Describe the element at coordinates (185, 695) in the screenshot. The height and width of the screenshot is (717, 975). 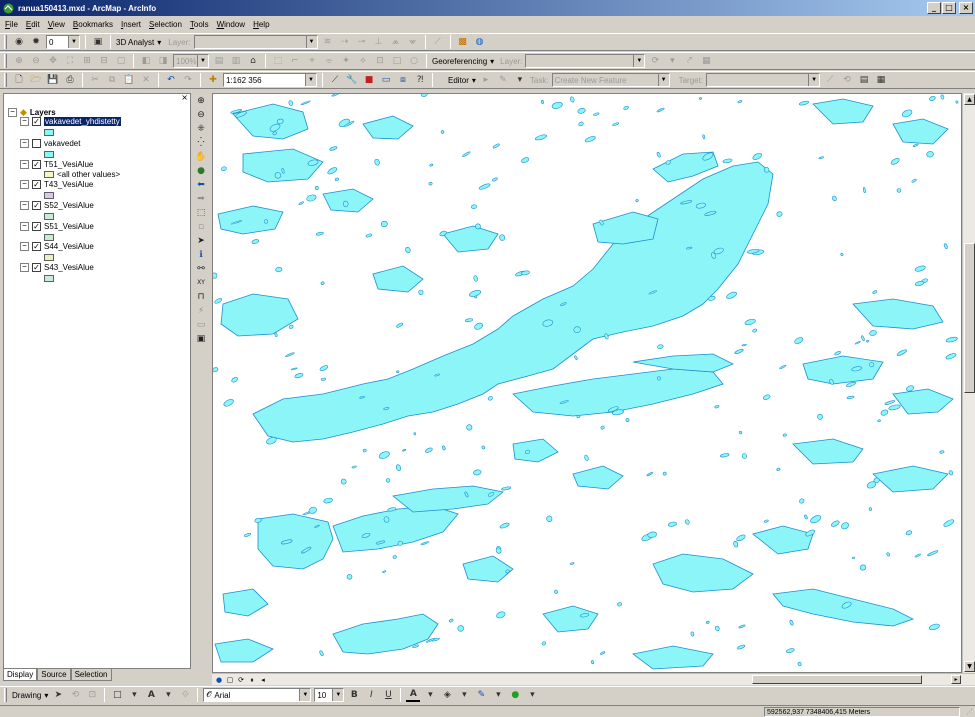
I see `edit-vertices-icon: ⟐` at that location.